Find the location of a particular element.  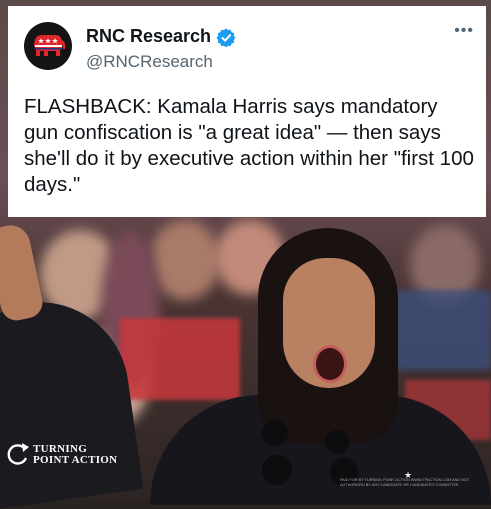

display-name: RNC Research is located at coordinates (148, 36).